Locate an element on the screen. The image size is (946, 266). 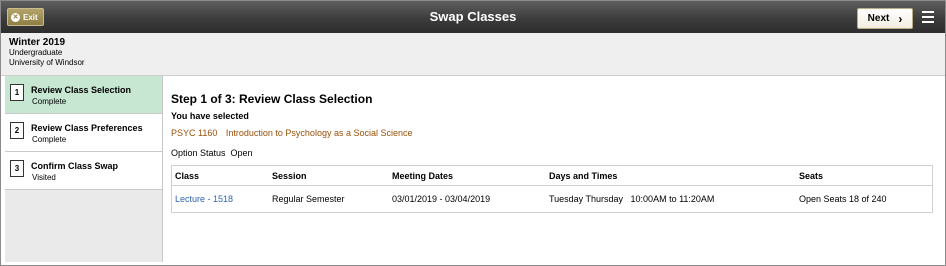
institution-label: University of Windsor is located at coordinates (47, 62).